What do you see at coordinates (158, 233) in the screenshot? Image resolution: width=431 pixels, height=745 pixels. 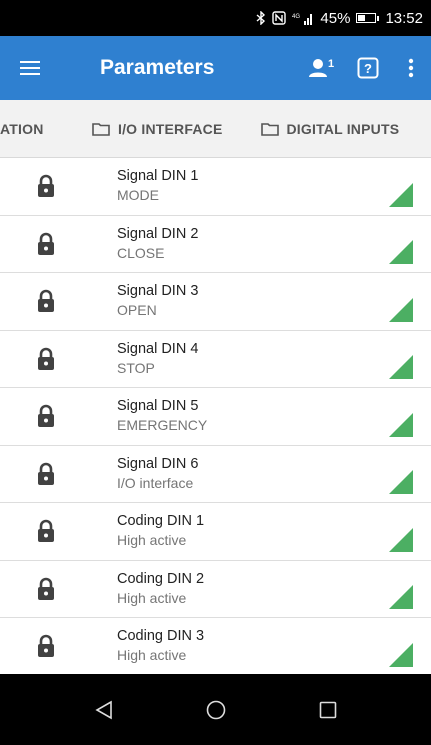 I see `parameter-name: Signal DIN 2` at bounding box center [158, 233].